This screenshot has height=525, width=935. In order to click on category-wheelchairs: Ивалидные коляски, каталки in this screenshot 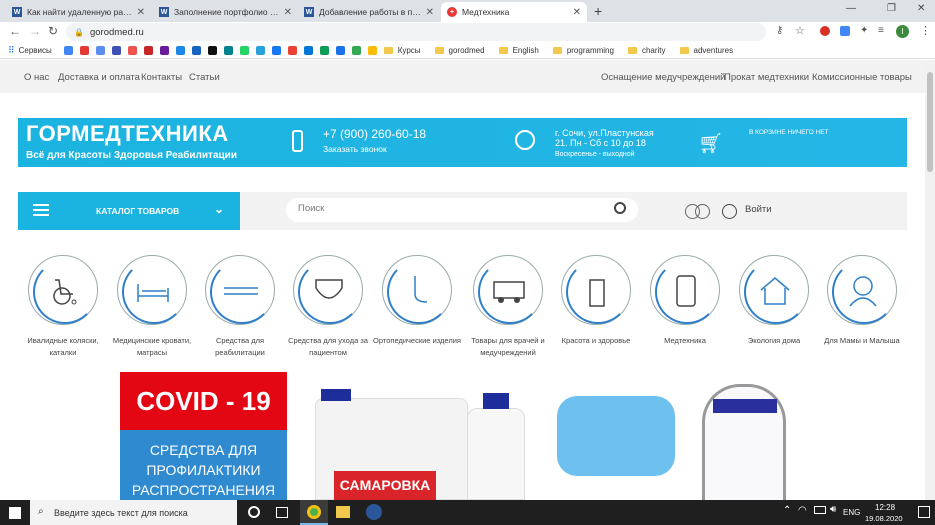, I will do `click(63, 307)`.